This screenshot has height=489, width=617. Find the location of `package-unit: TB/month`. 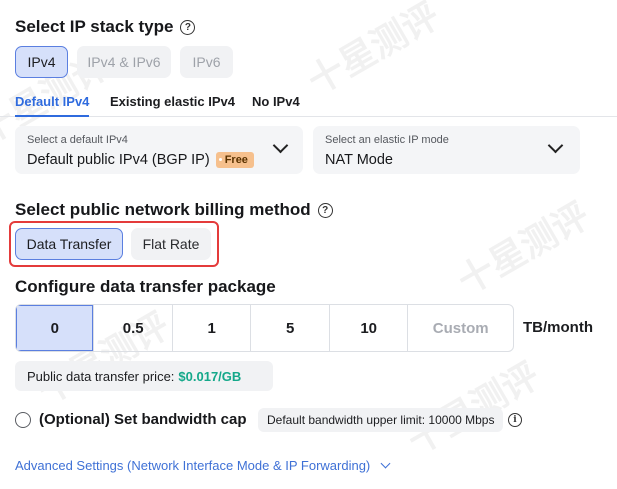

package-unit: TB/month is located at coordinates (558, 327).